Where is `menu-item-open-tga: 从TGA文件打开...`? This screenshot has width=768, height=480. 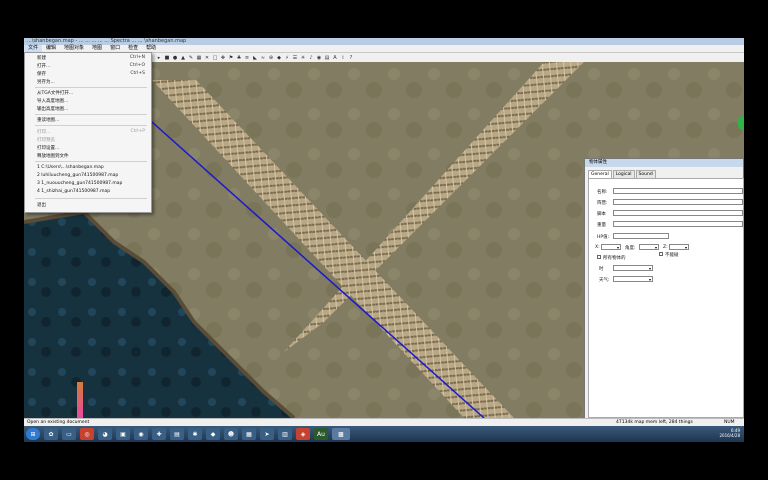
menu-item-open-tga: 从TGA文件打开... is located at coordinates (55, 93).